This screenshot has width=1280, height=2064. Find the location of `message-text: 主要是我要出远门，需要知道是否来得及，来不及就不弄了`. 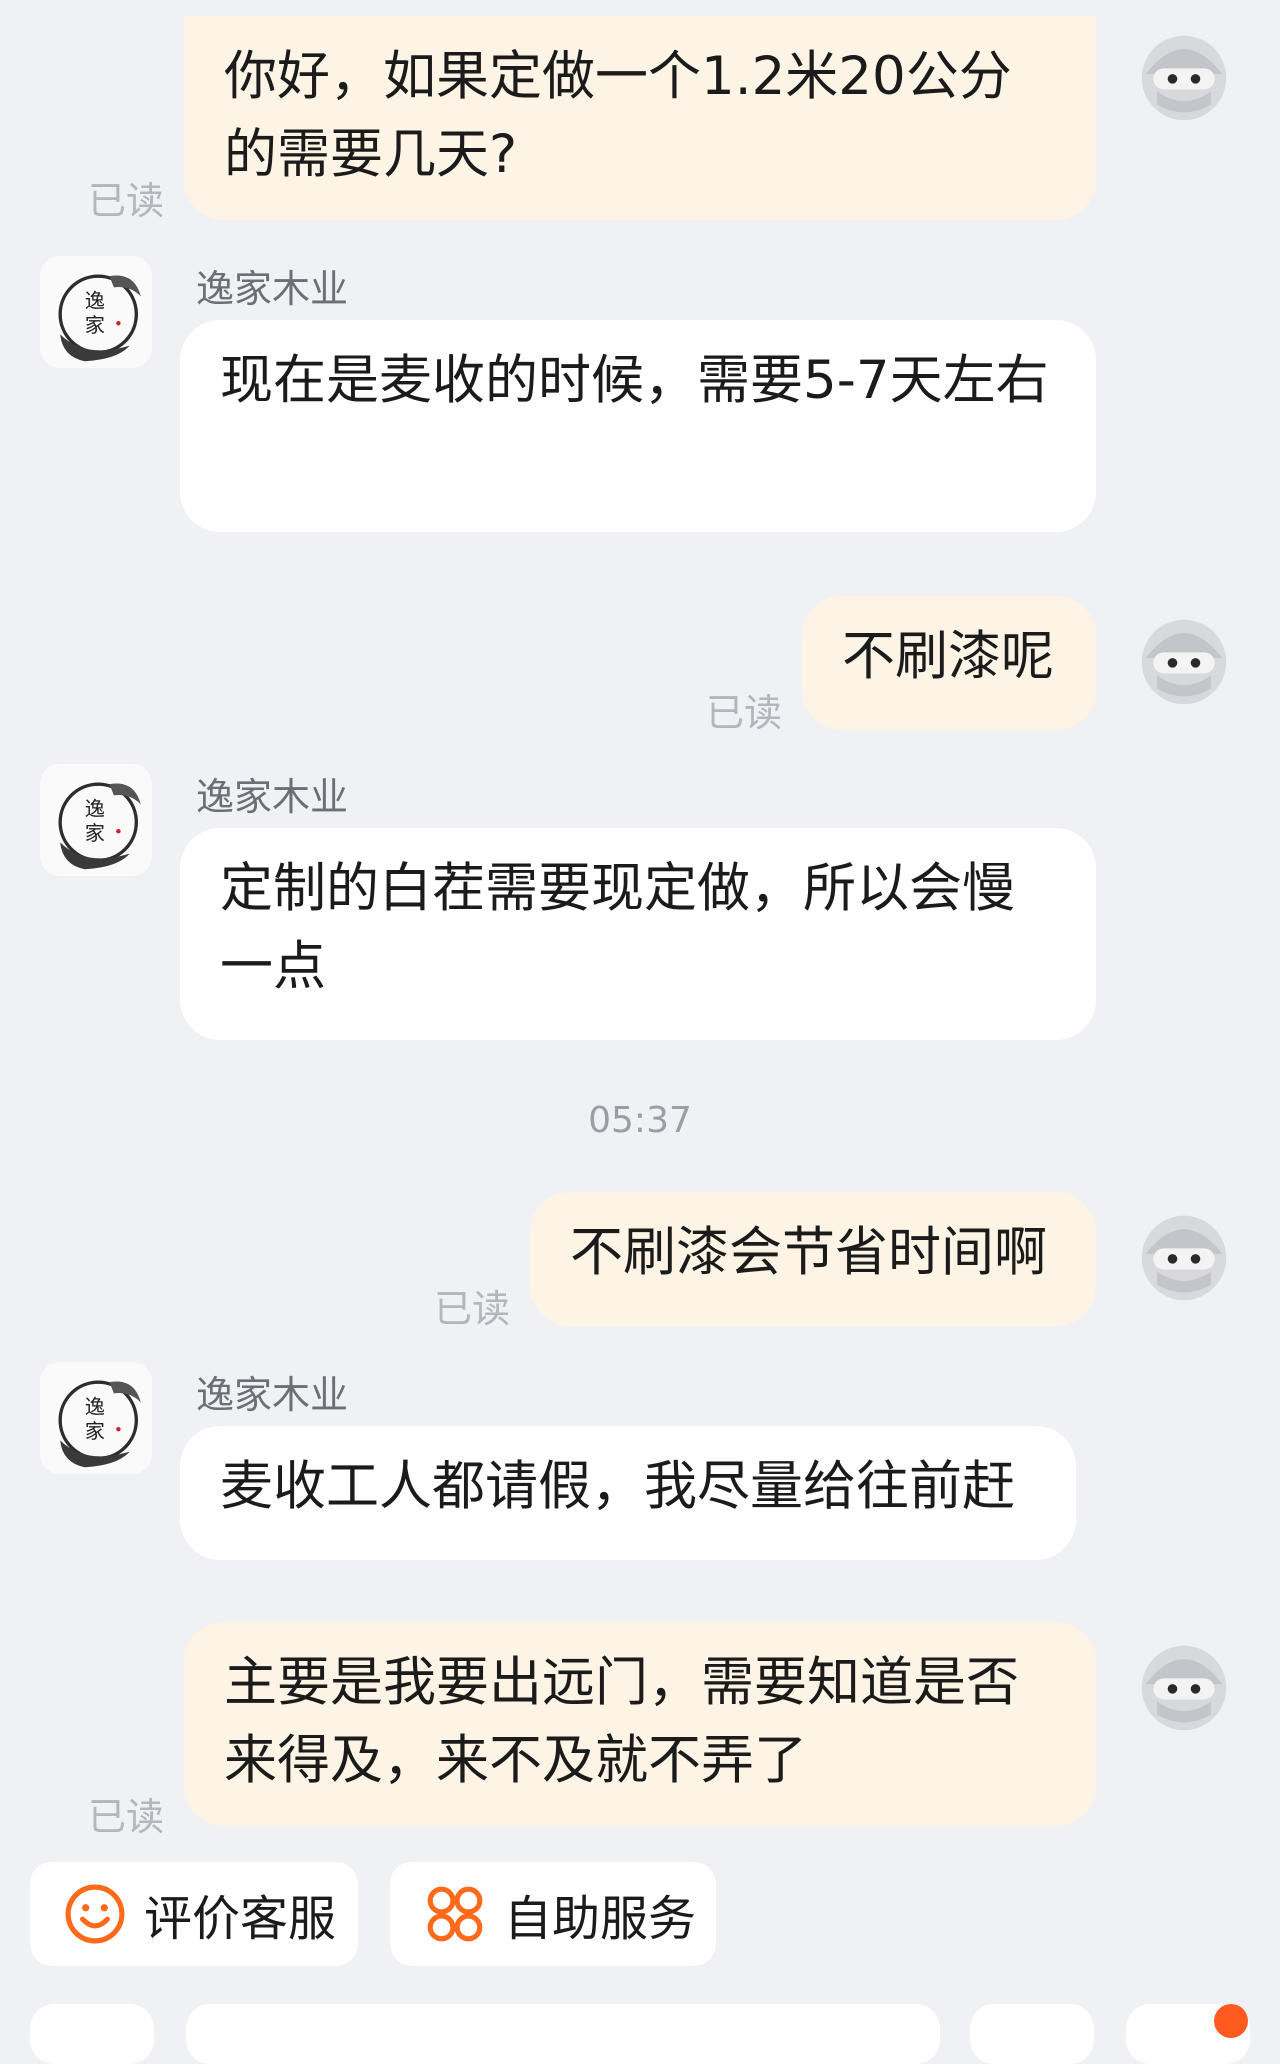

message-text: 主要是我要出远门，需要知道是否来得及，来不及就不弄了 is located at coordinates (621, 1721).